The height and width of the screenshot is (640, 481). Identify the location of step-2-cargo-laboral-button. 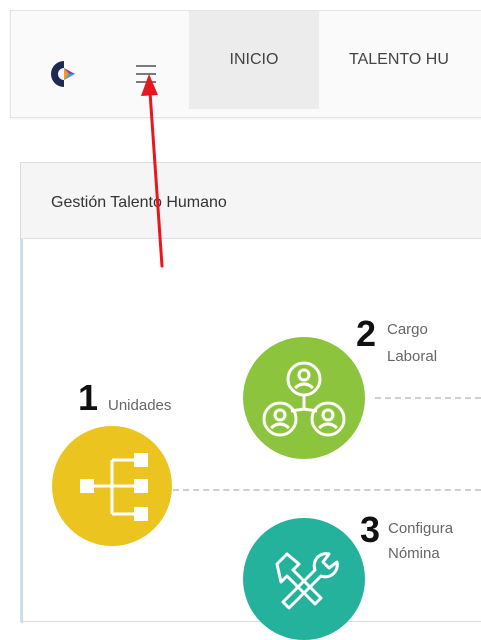
(304, 398).